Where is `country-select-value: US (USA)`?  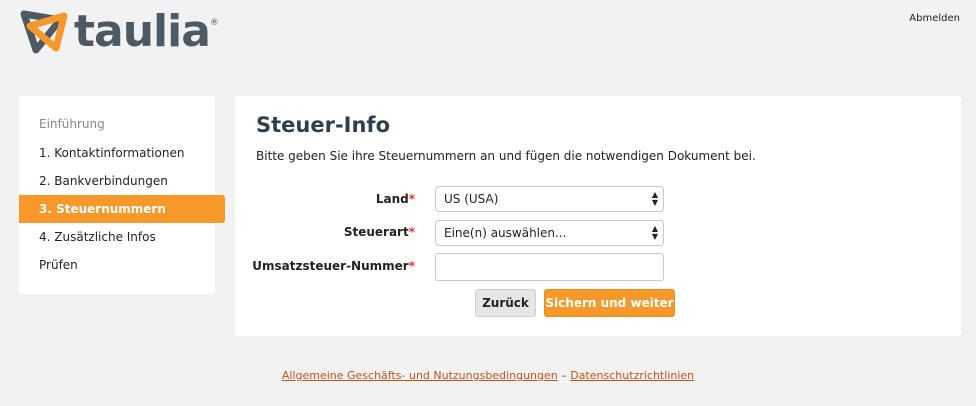 country-select-value: US (USA) is located at coordinates (471, 199).